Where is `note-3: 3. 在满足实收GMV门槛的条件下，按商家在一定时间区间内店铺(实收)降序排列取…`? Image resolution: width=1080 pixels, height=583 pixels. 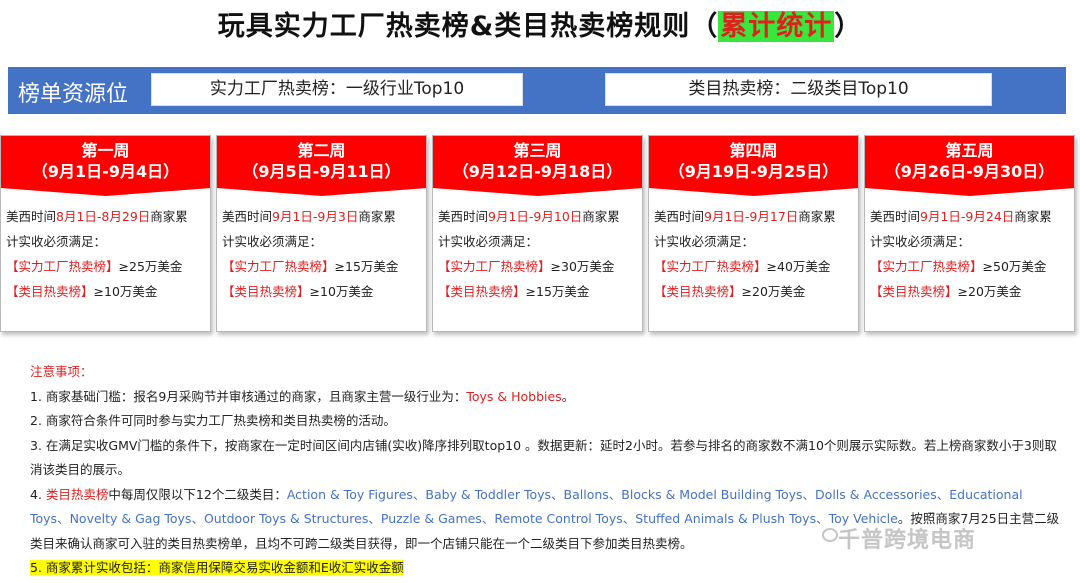
note-3: 3. 在满足实收GMV门槛的条件下，按商家在一定时间区间内店铺(实收)降序排列取… is located at coordinates (543, 457).